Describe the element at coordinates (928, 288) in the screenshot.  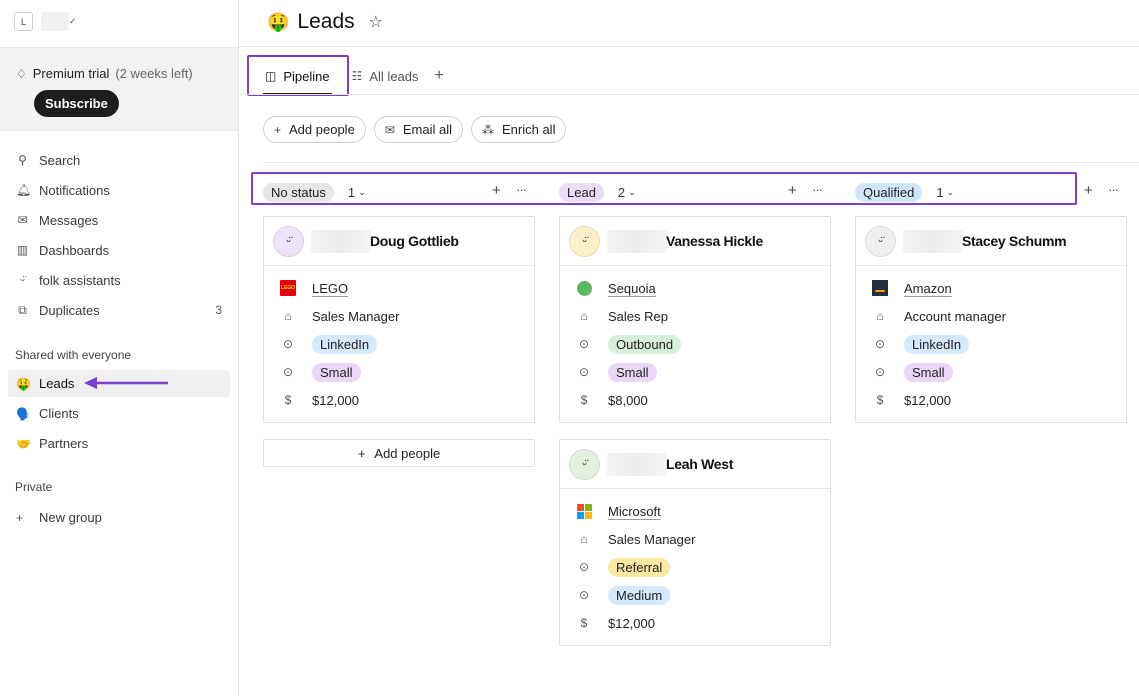
I see `company-link: Amazon` at that location.